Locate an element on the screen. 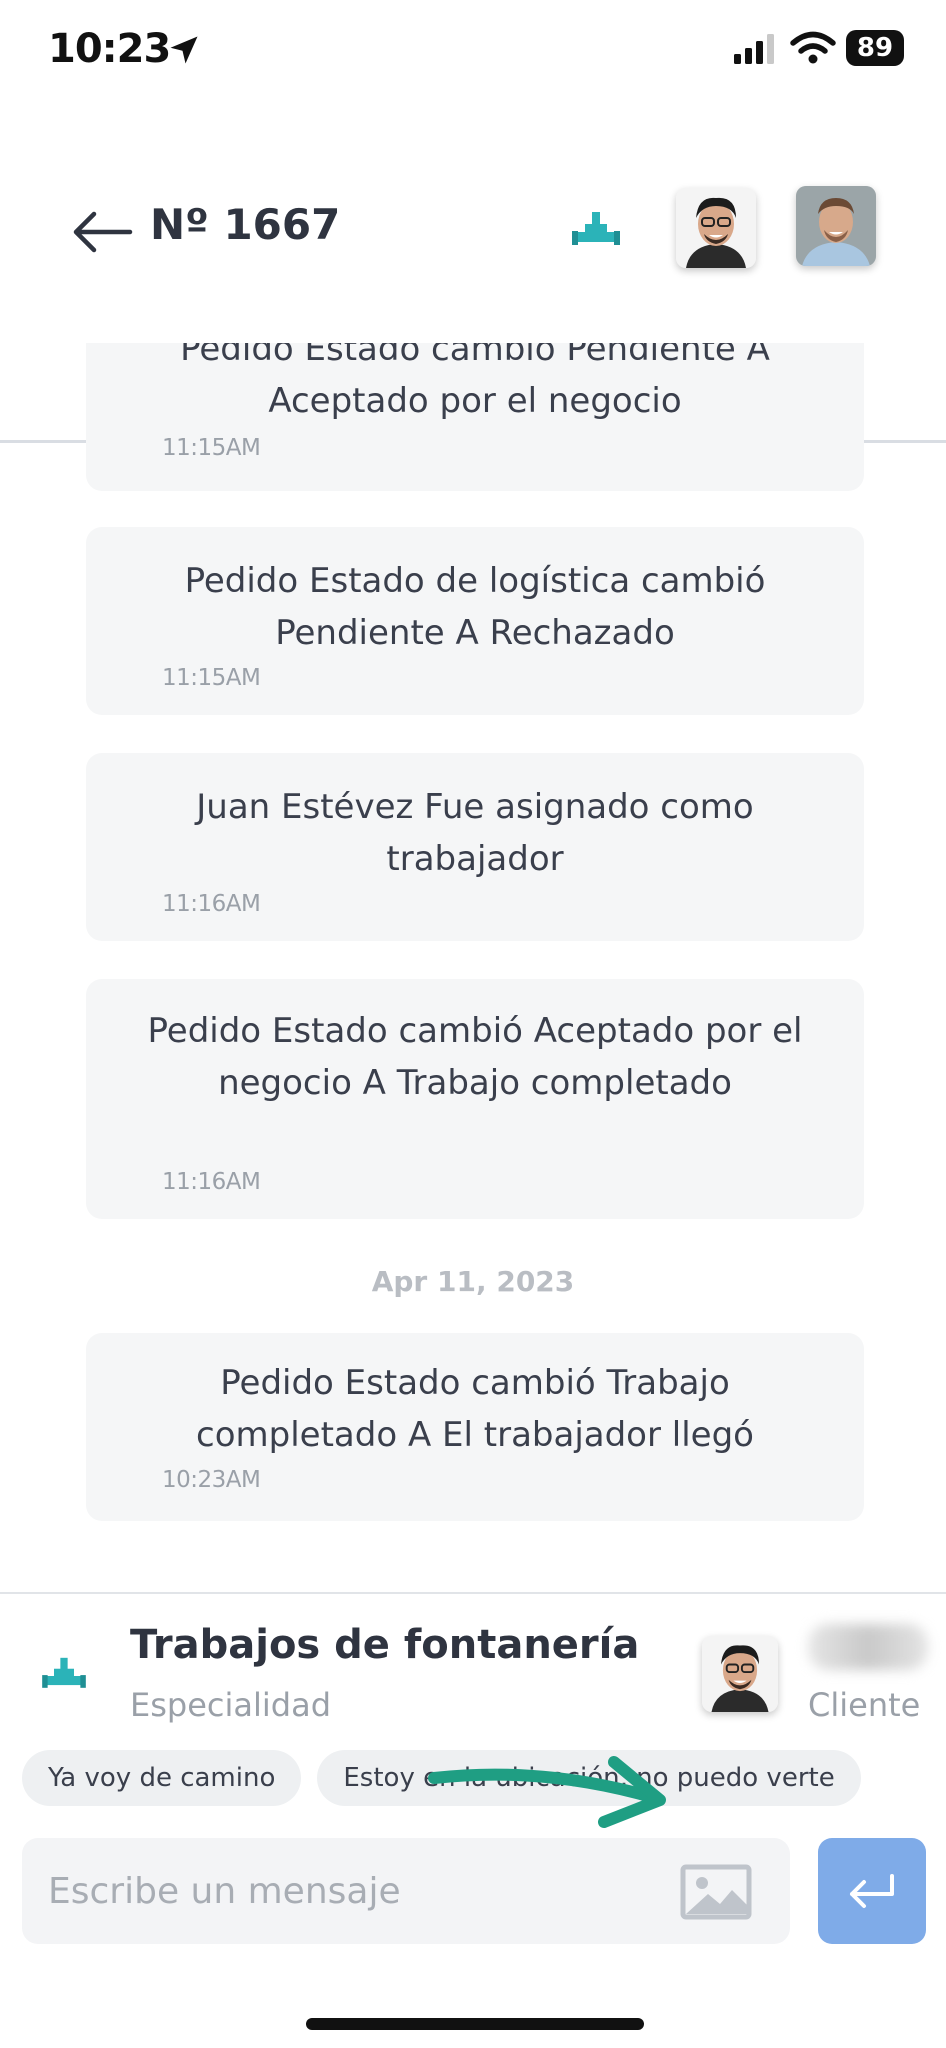  send-button is located at coordinates (872, 1891).